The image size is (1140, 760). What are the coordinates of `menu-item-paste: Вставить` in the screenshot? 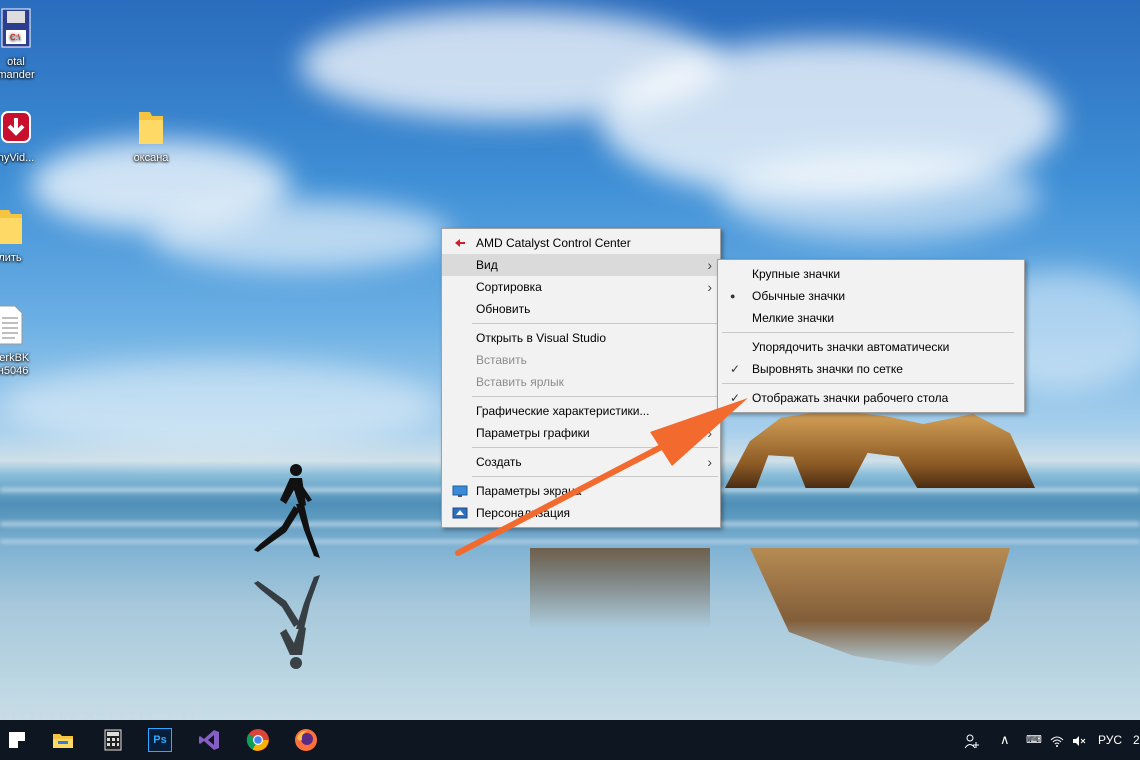 It's located at (581, 360).